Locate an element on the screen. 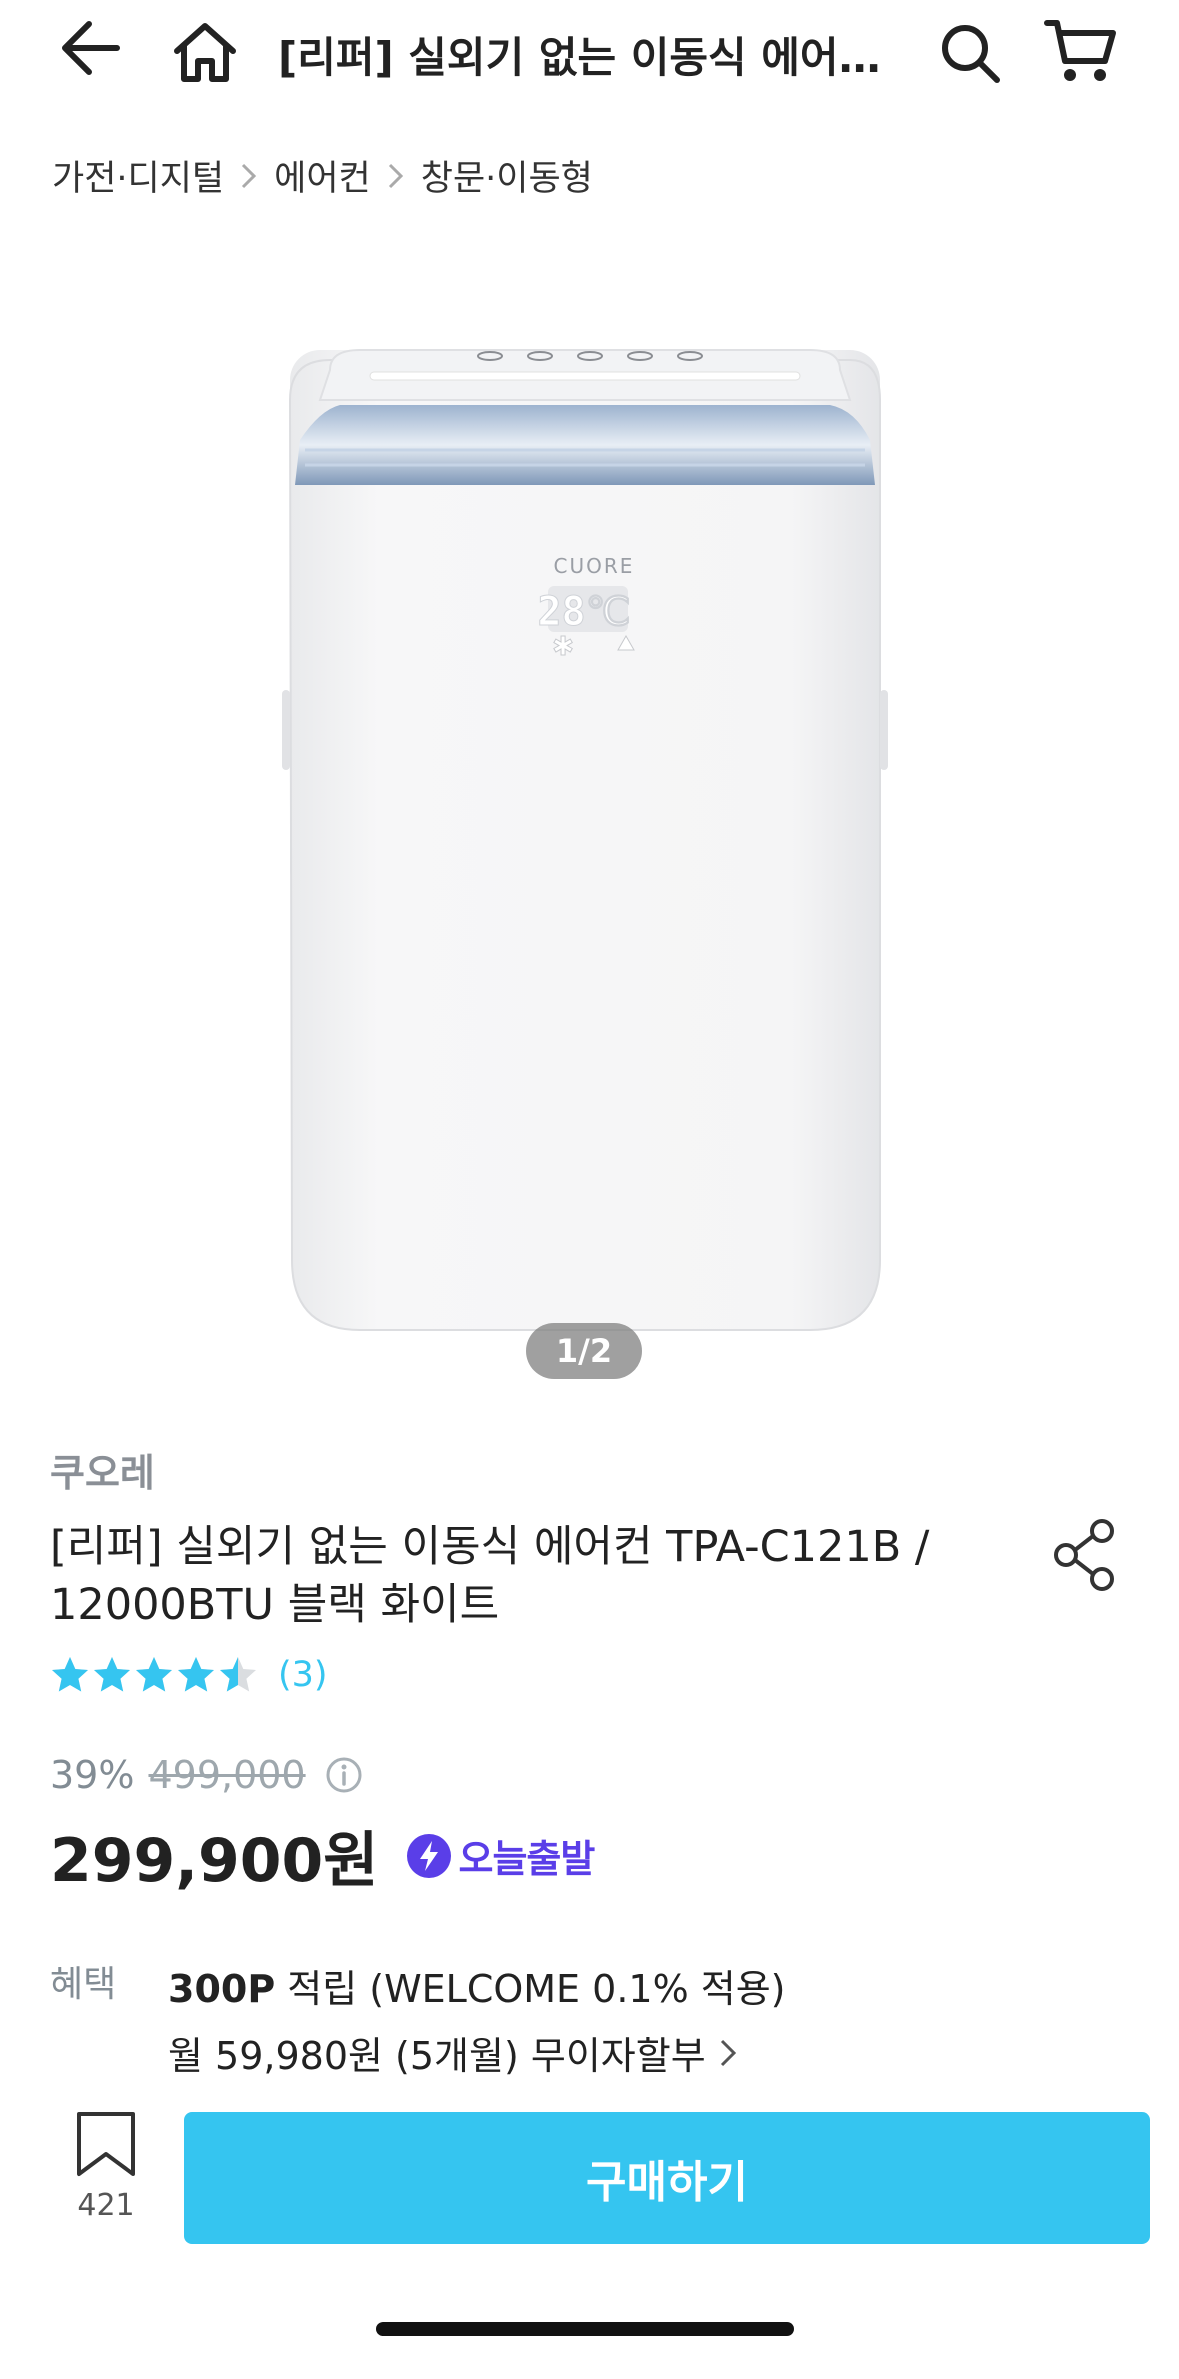 This screenshot has height=2379, width=1179. cart-button is located at coordinates (1080, 52).